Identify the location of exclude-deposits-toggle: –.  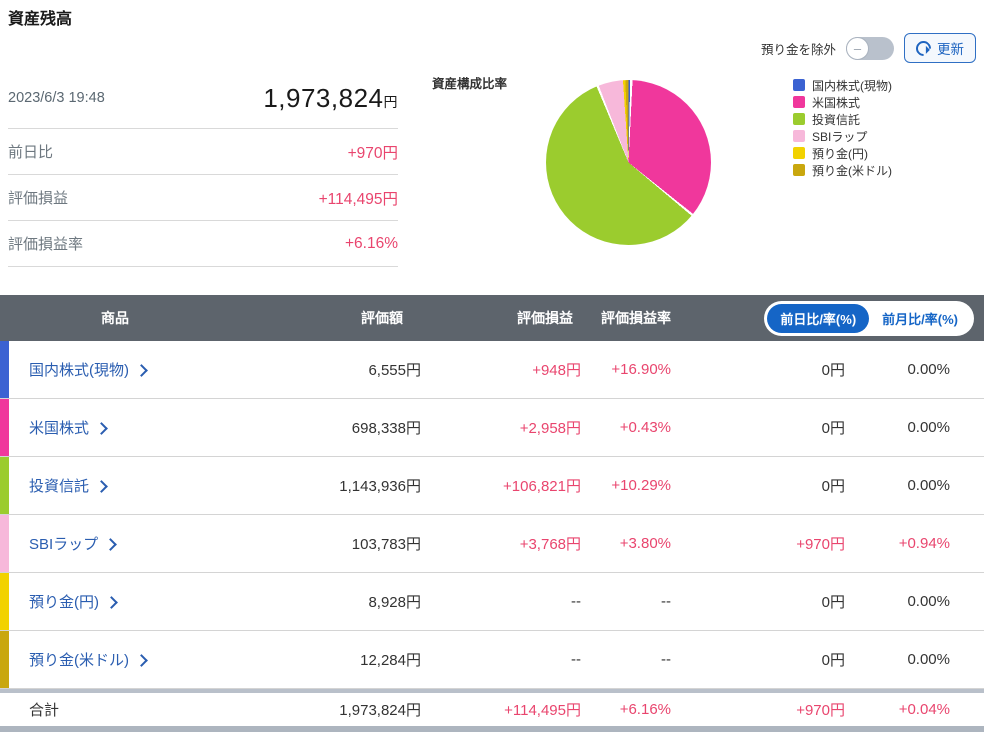
(870, 48).